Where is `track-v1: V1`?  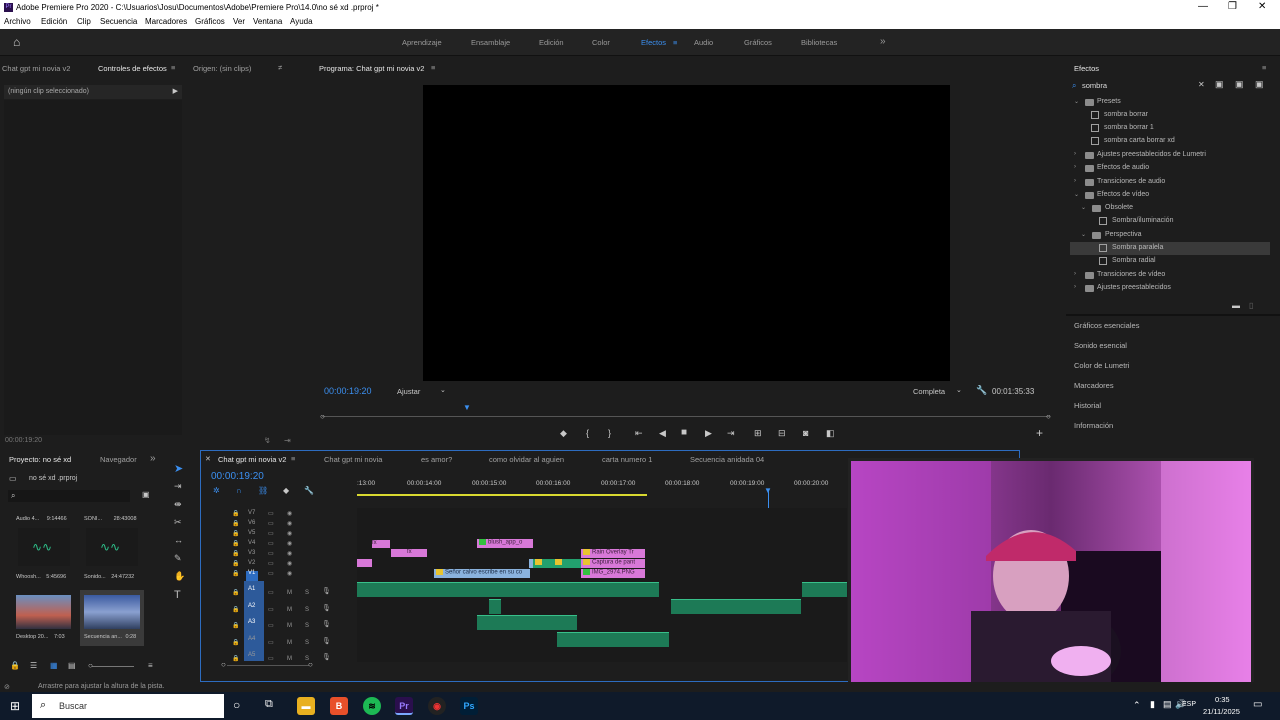 track-v1: V1 is located at coordinates (251, 573).